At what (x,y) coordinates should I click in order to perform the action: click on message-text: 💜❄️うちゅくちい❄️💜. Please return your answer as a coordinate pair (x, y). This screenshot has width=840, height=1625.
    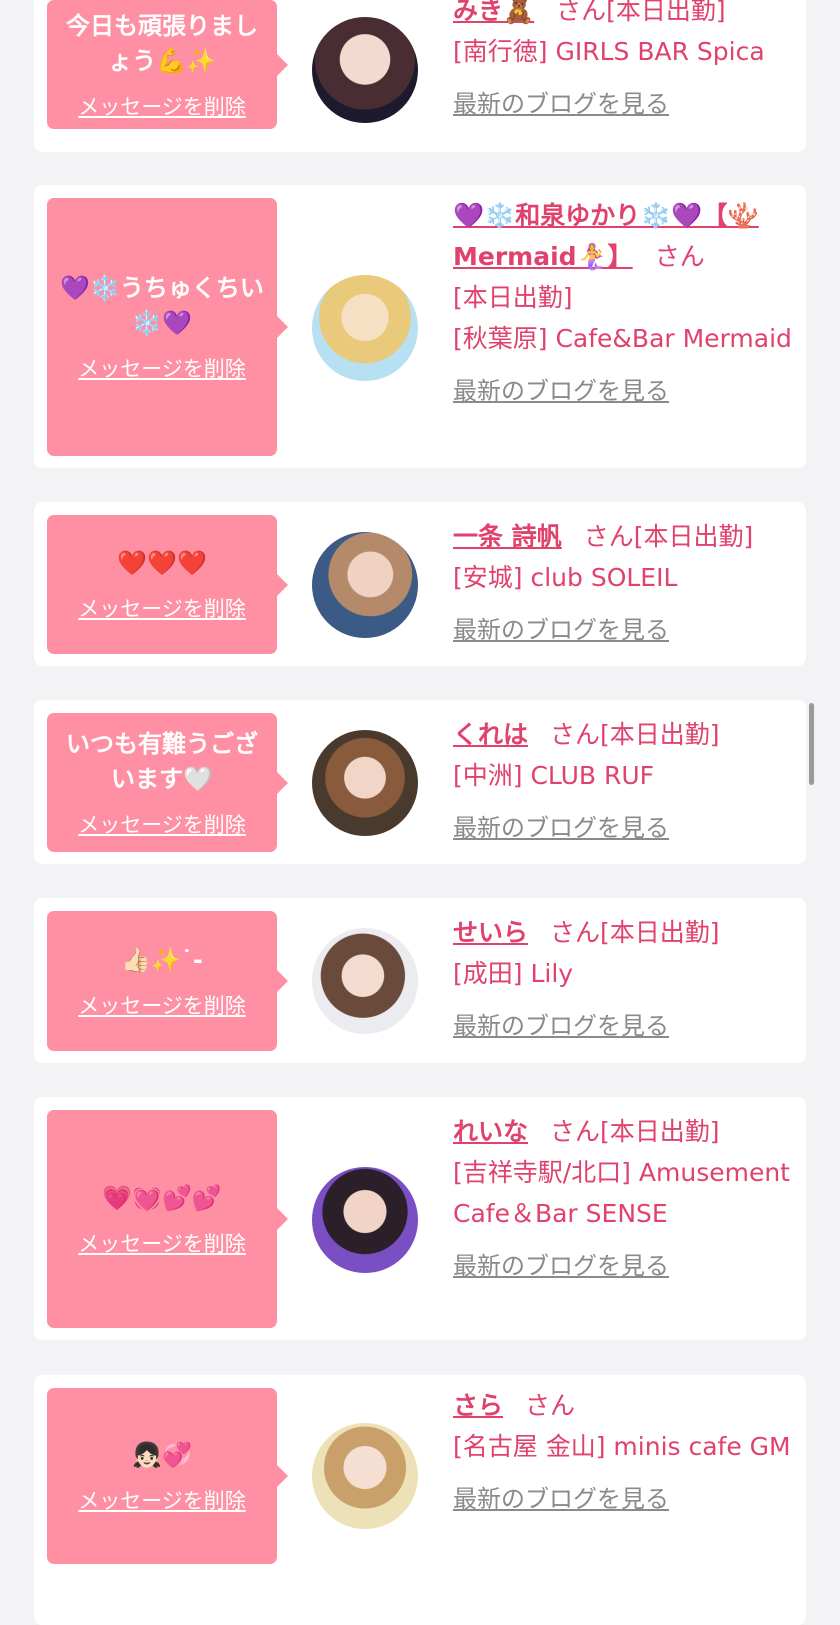
    Looking at the image, I should click on (162, 305).